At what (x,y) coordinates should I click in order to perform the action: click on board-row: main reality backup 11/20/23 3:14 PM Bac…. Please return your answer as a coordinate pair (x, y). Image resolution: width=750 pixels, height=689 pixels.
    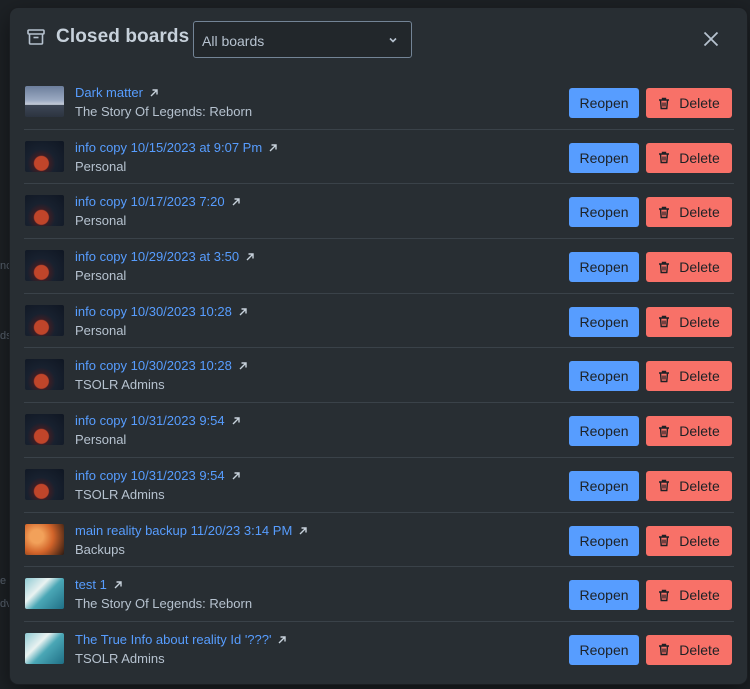
    Looking at the image, I should click on (379, 540).